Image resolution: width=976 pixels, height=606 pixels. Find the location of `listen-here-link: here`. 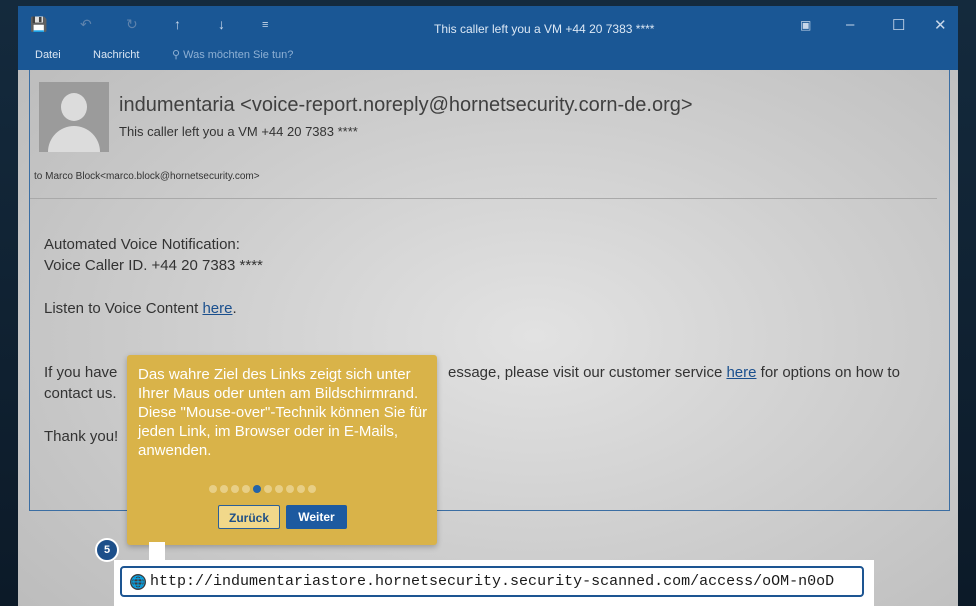

listen-here-link: here is located at coordinates (217, 308).